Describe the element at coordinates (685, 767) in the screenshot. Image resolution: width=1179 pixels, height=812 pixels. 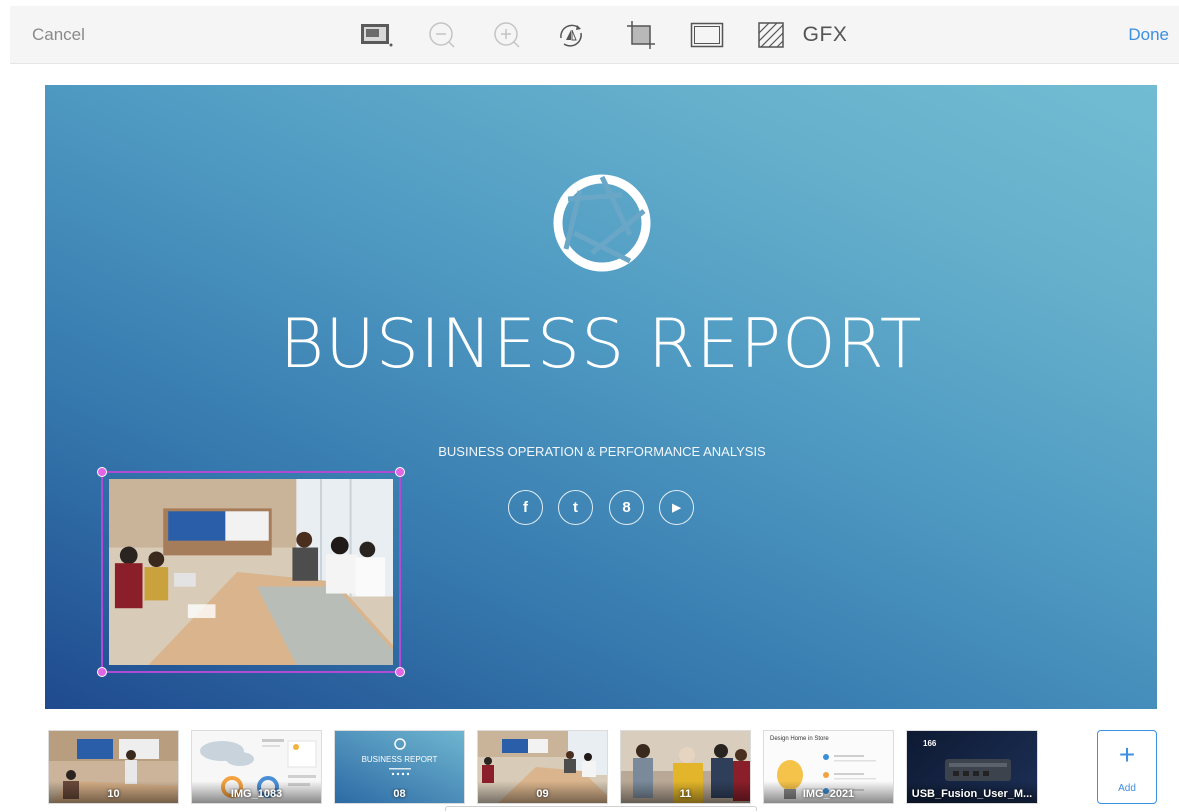
I see `thumbnail-11: 11` at that location.